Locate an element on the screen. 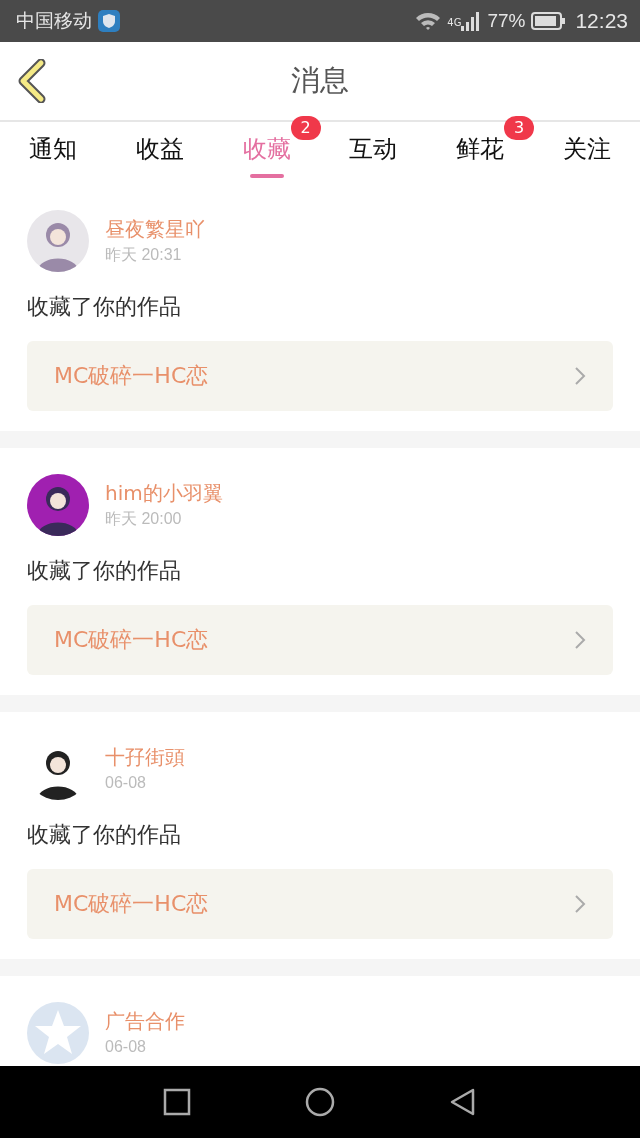 Image resolution: width=640 pixels, height=1138 pixels. tab: 互动 is located at coordinates (373, 149).